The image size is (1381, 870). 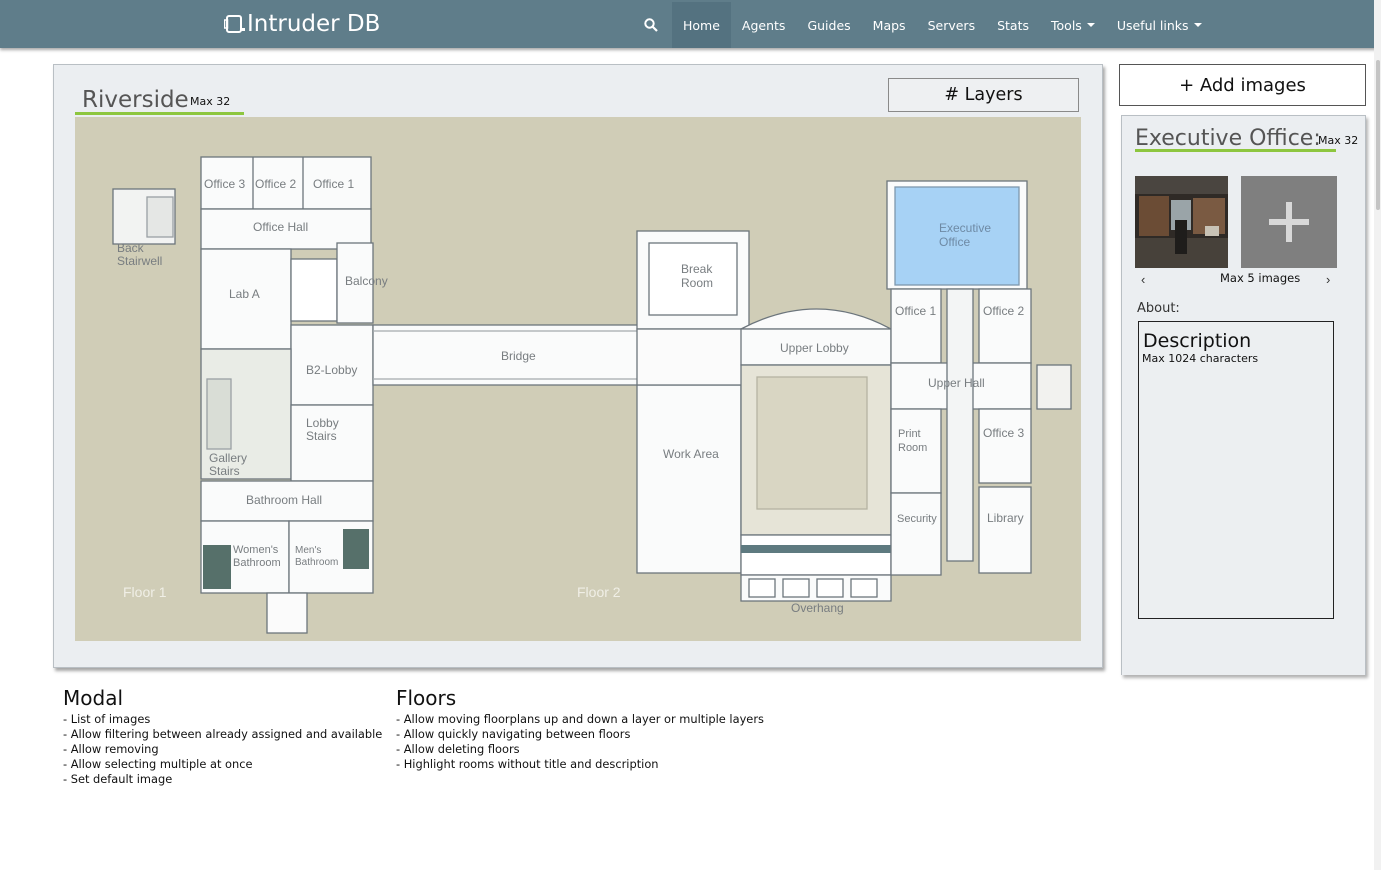 What do you see at coordinates (244, 294) in the screenshot?
I see `room-label: Lab A` at bounding box center [244, 294].